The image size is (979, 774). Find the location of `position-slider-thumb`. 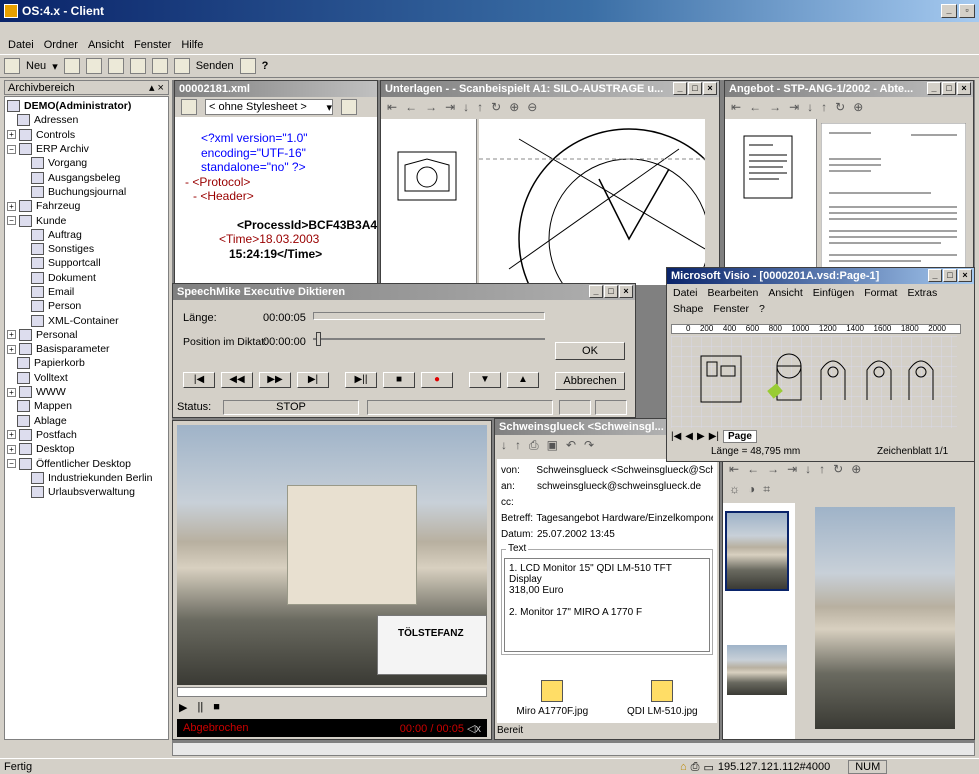

position-slider-thumb is located at coordinates (318, 339).